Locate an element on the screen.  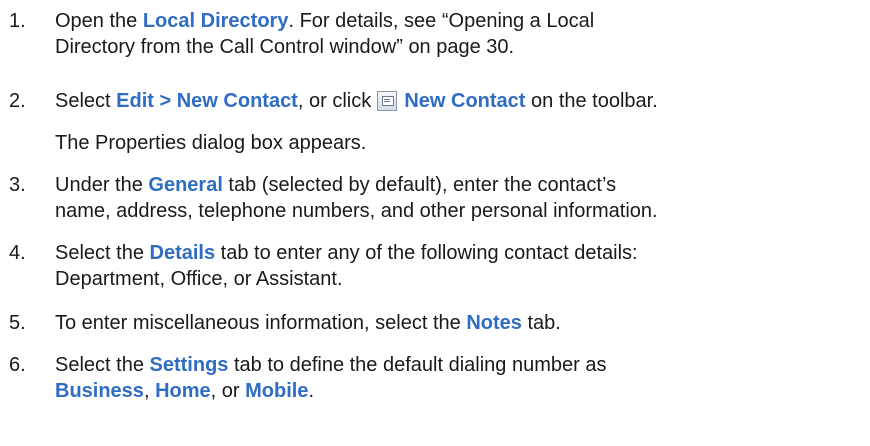
home-option: Home is located at coordinates (183, 391).